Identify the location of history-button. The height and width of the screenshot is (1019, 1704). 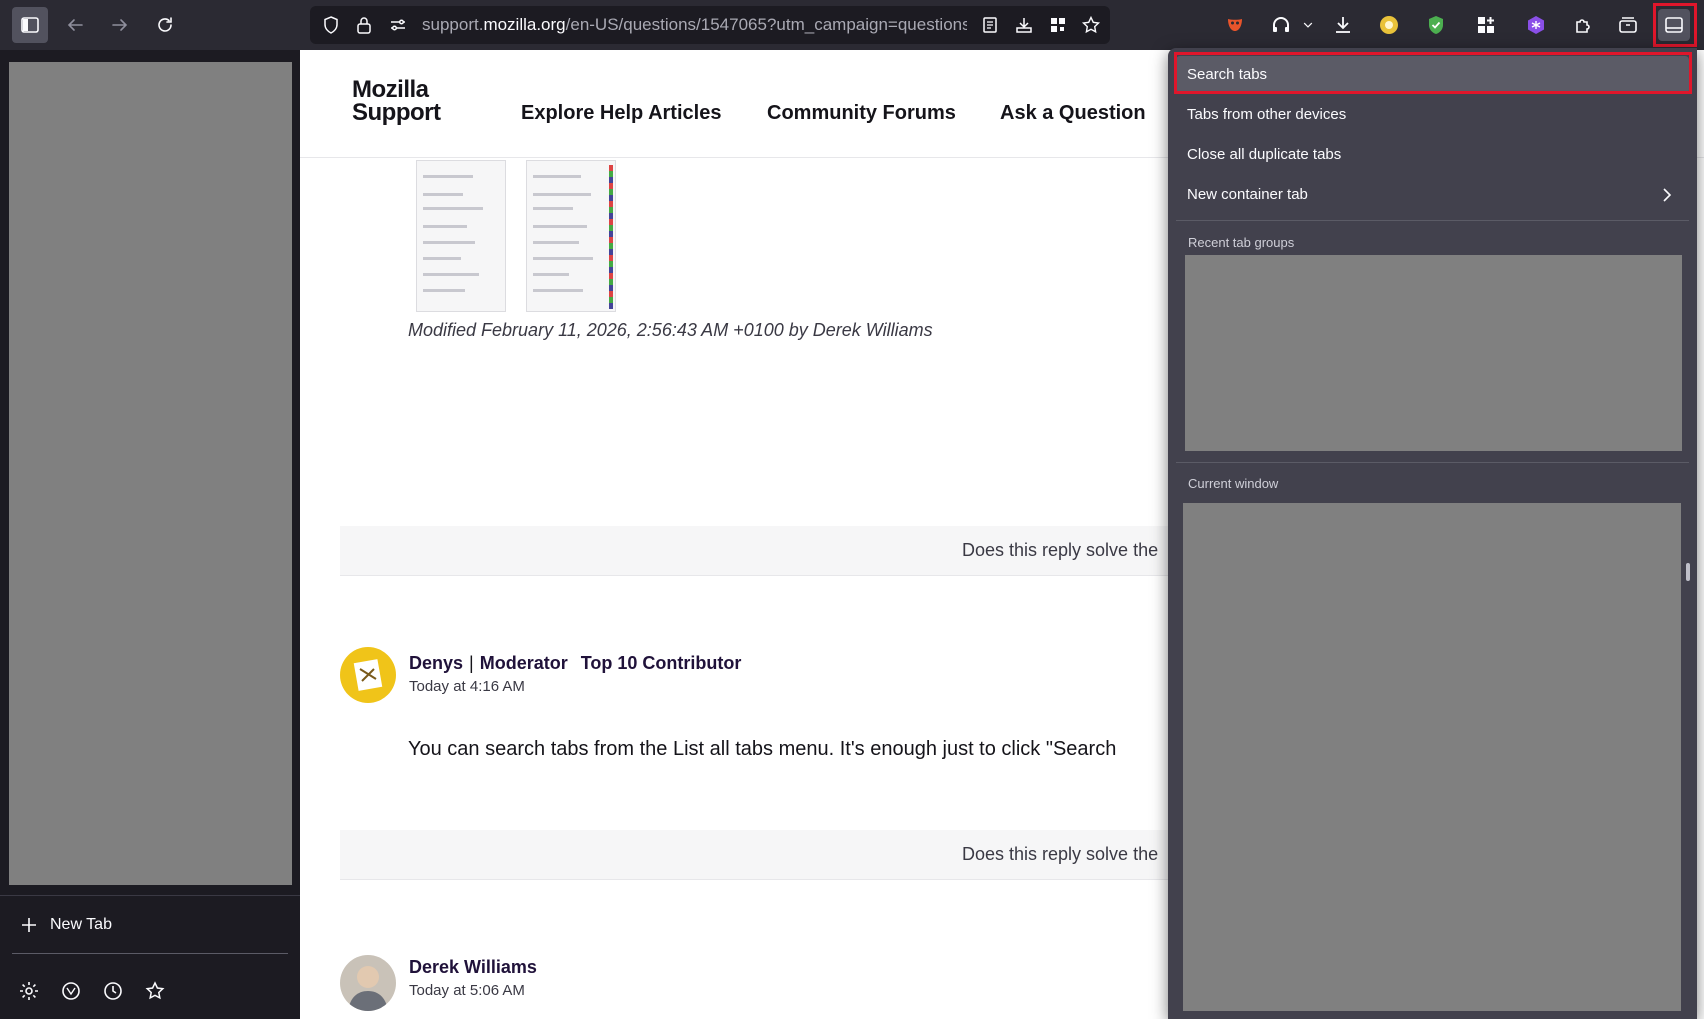
(113, 991).